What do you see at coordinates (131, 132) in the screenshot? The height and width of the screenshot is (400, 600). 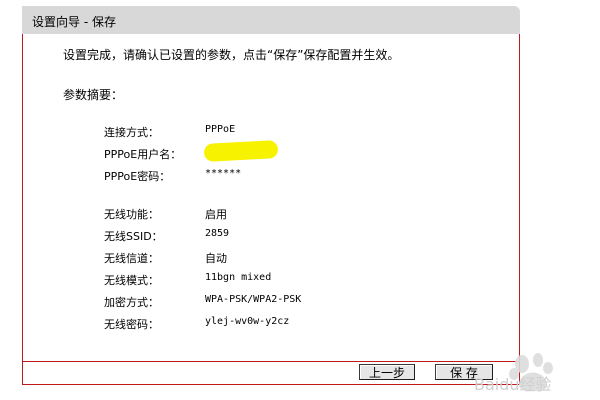 I see `summary-label: 连接方式：` at bounding box center [131, 132].